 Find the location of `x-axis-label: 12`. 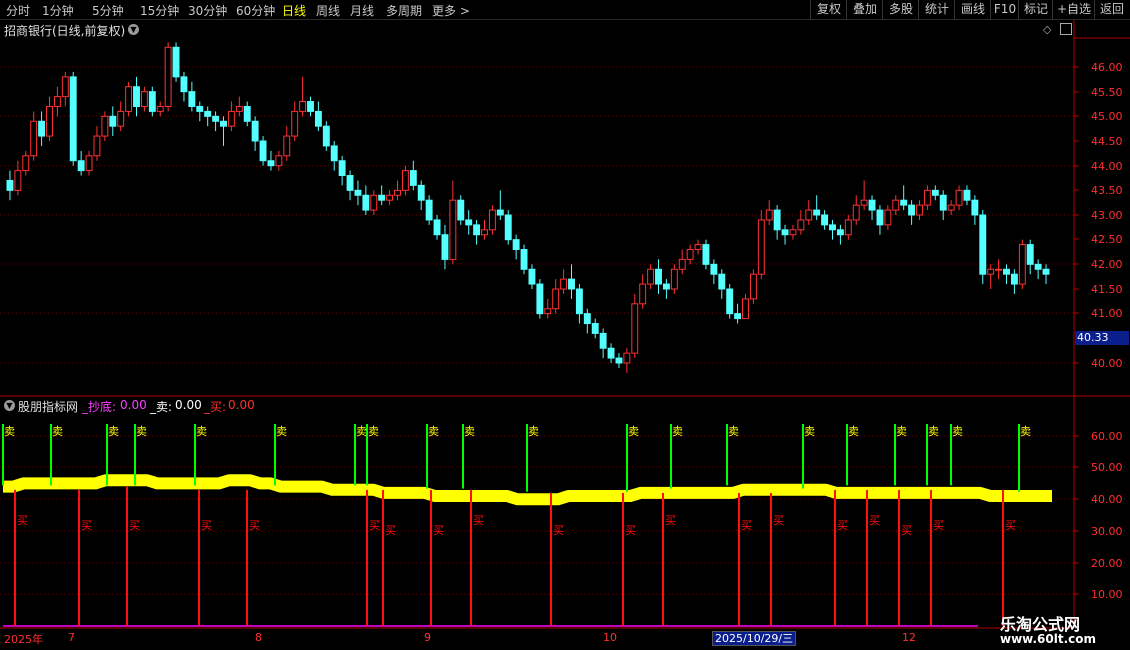

x-axis-label: 12 is located at coordinates (909, 637).